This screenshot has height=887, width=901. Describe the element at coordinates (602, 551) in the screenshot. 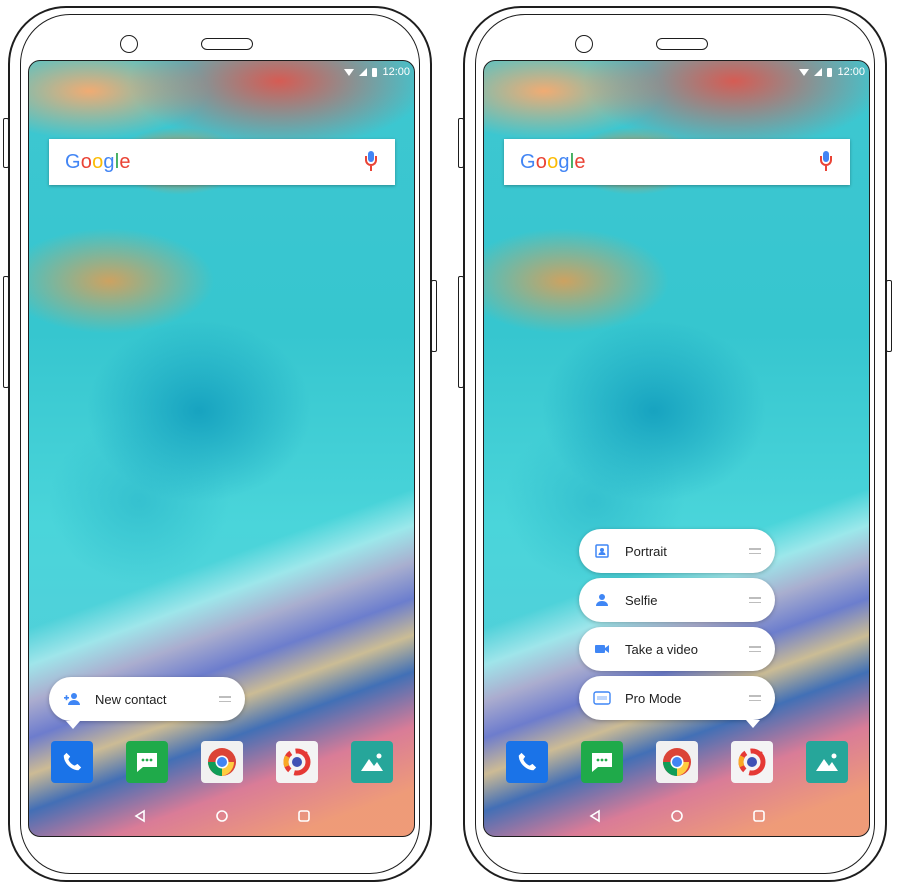

I see `portrait-icon` at that location.